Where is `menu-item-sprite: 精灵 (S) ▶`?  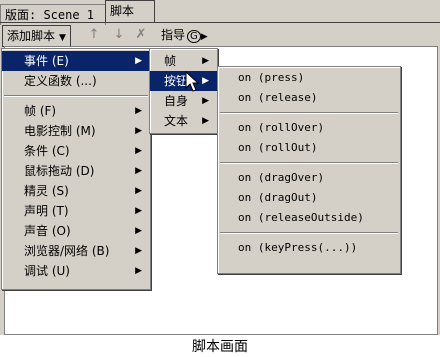 menu-item-sprite: 精灵 (S) ▶ is located at coordinates (76, 191).